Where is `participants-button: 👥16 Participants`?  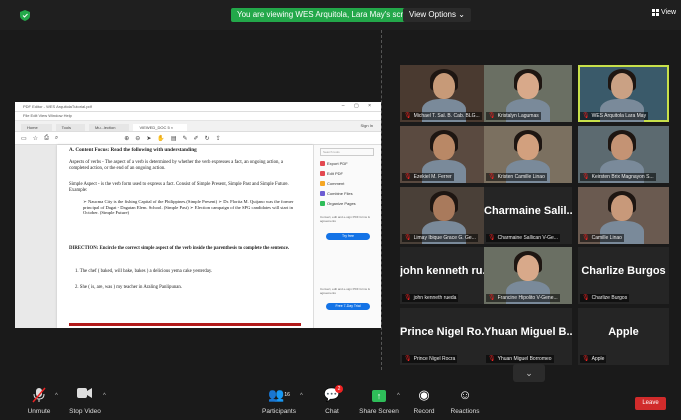 participants-button: 👥16 Participants is located at coordinates (279, 401).